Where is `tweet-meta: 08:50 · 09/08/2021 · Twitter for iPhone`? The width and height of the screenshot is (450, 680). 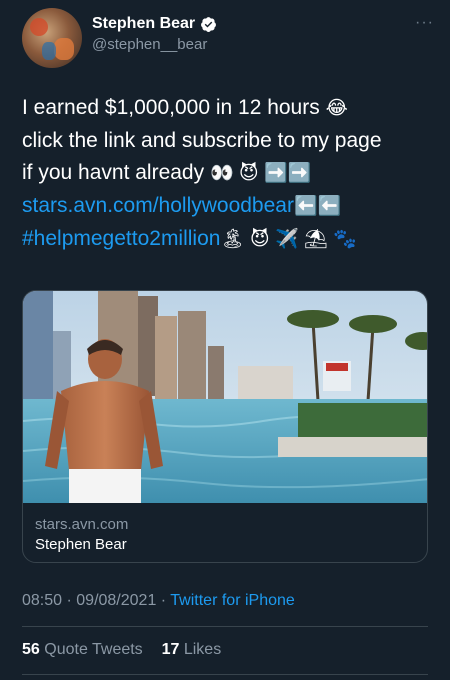
tweet-meta: 08:50 · 09/08/2021 · Twitter for iPhone is located at coordinates (158, 600).